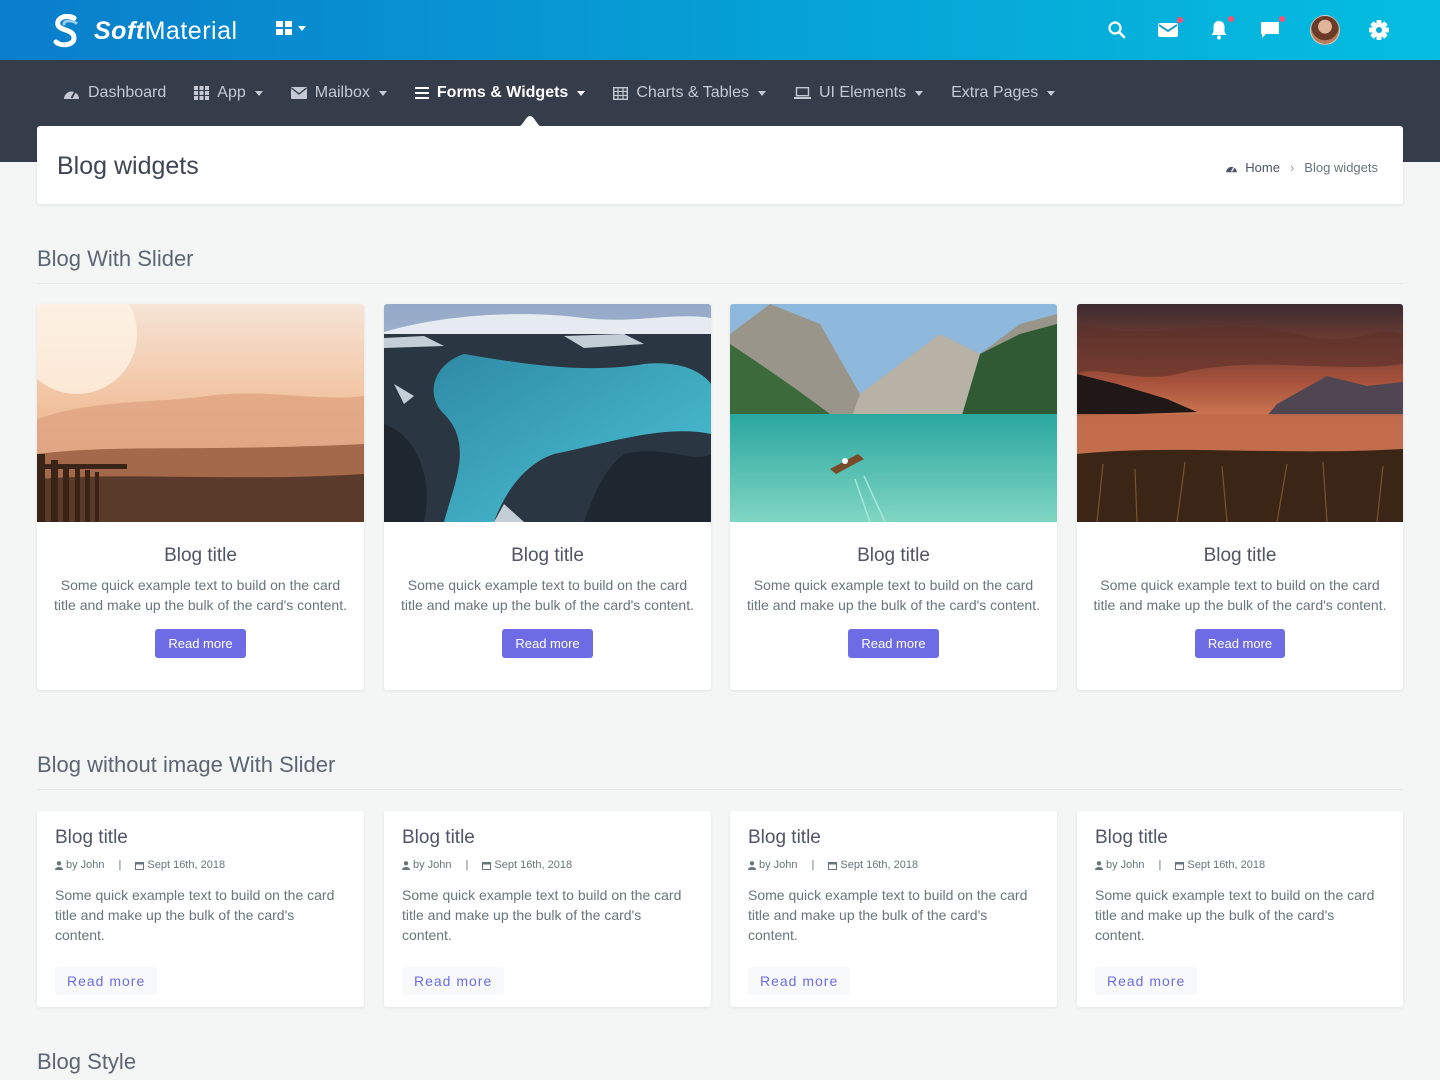 The width and height of the screenshot is (1440, 1080). I want to click on messages-button, so click(1271, 29).